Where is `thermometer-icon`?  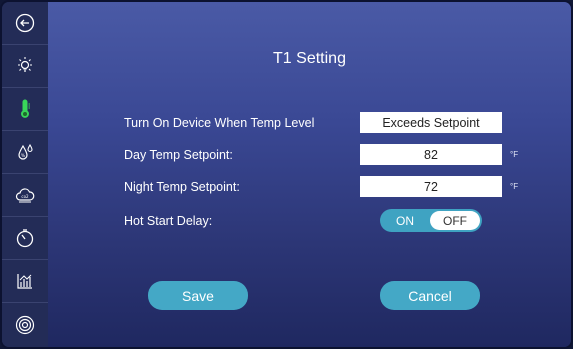
thermometer-icon is located at coordinates (25, 108).